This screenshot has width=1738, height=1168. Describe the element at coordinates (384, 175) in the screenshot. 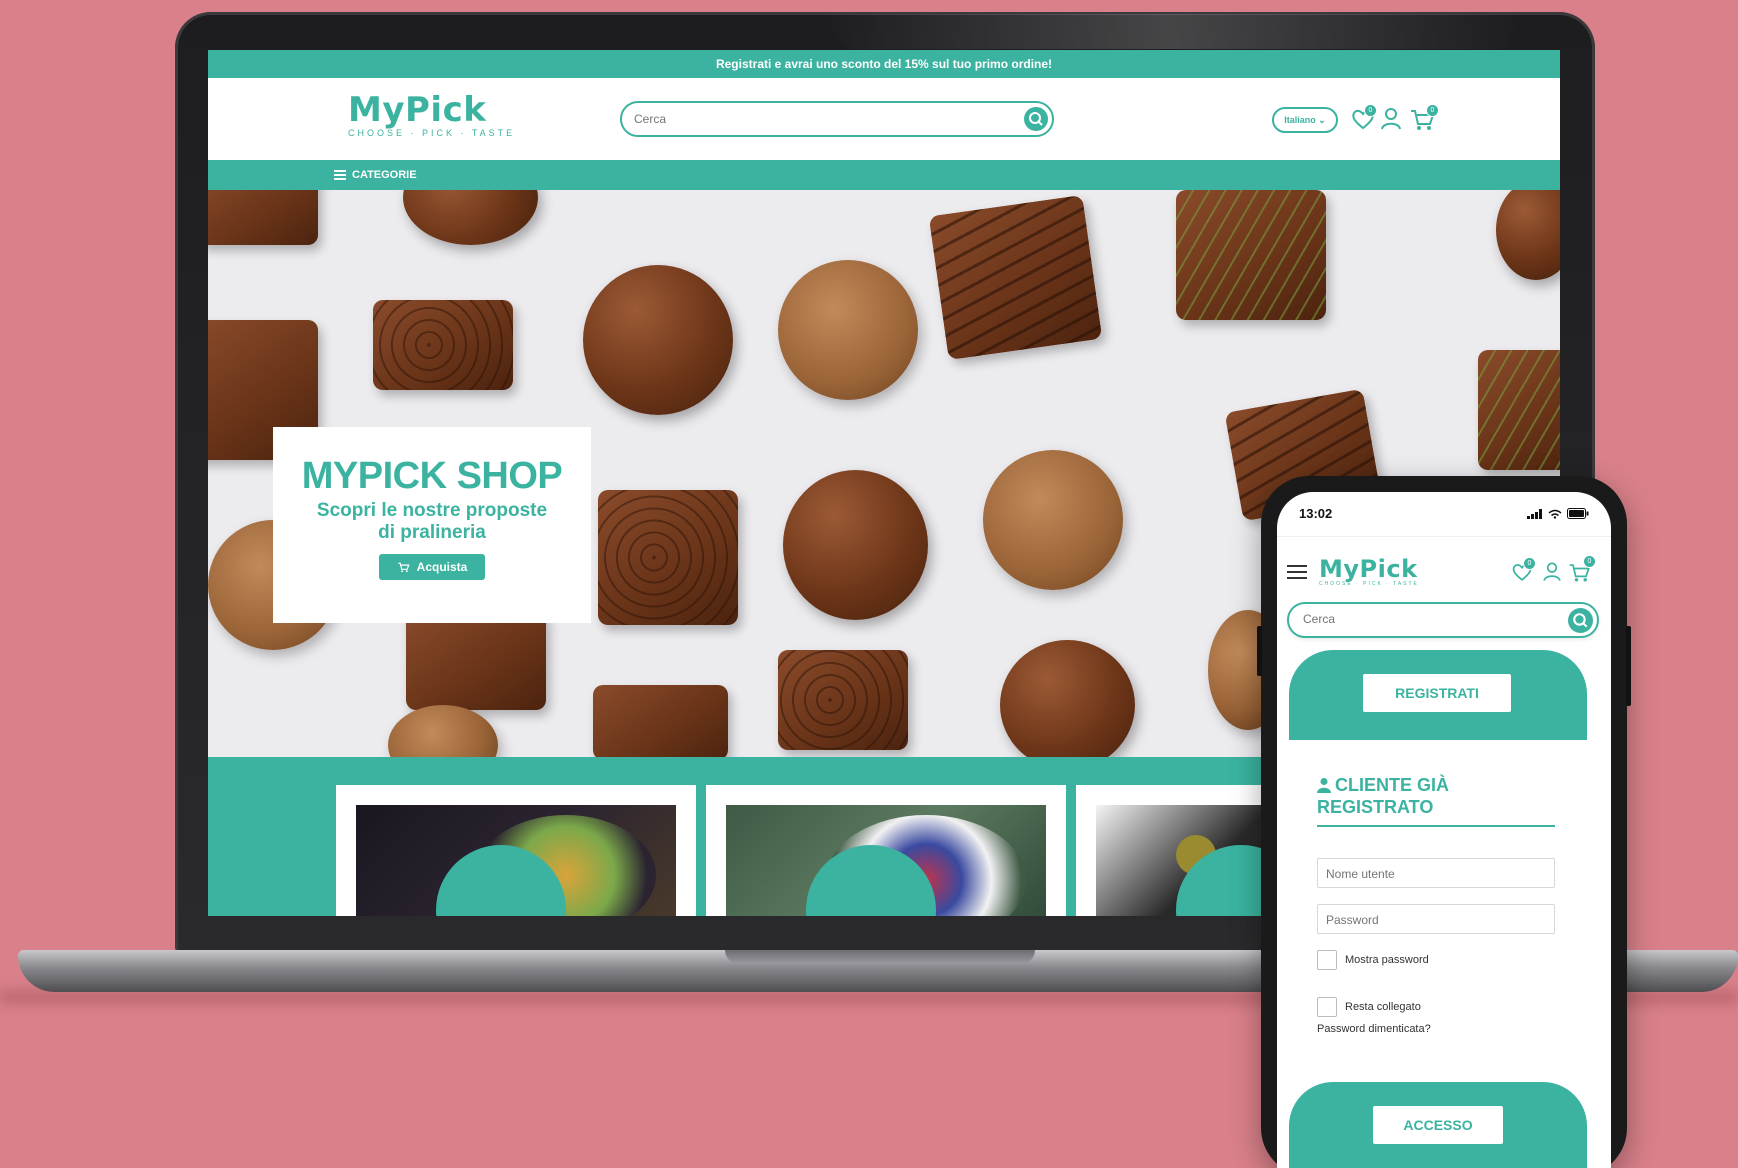

I see `categories-label: CATEGORIE` at that location.